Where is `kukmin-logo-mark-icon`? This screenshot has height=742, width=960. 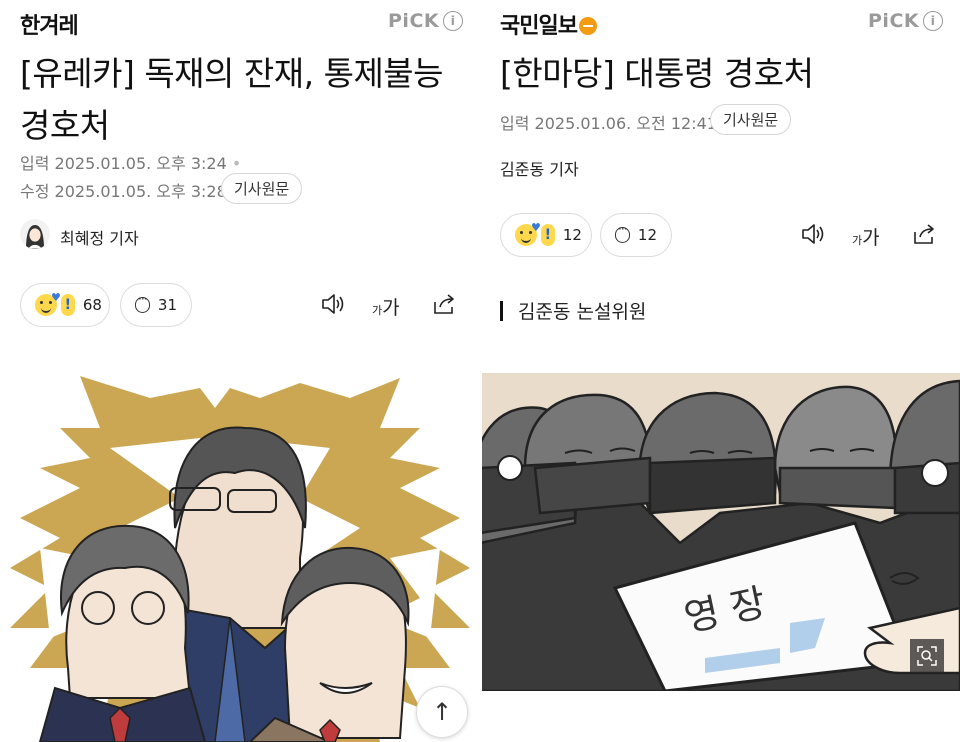 kukmin-logo-mark-icon is located at coordinates (587, 26).